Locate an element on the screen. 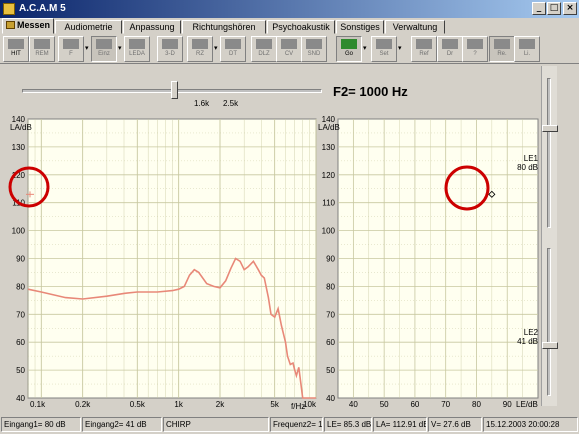 The width and height of the screenshot is (579, 434). le1-value: 80 dB is located at coordinates (527, 167).